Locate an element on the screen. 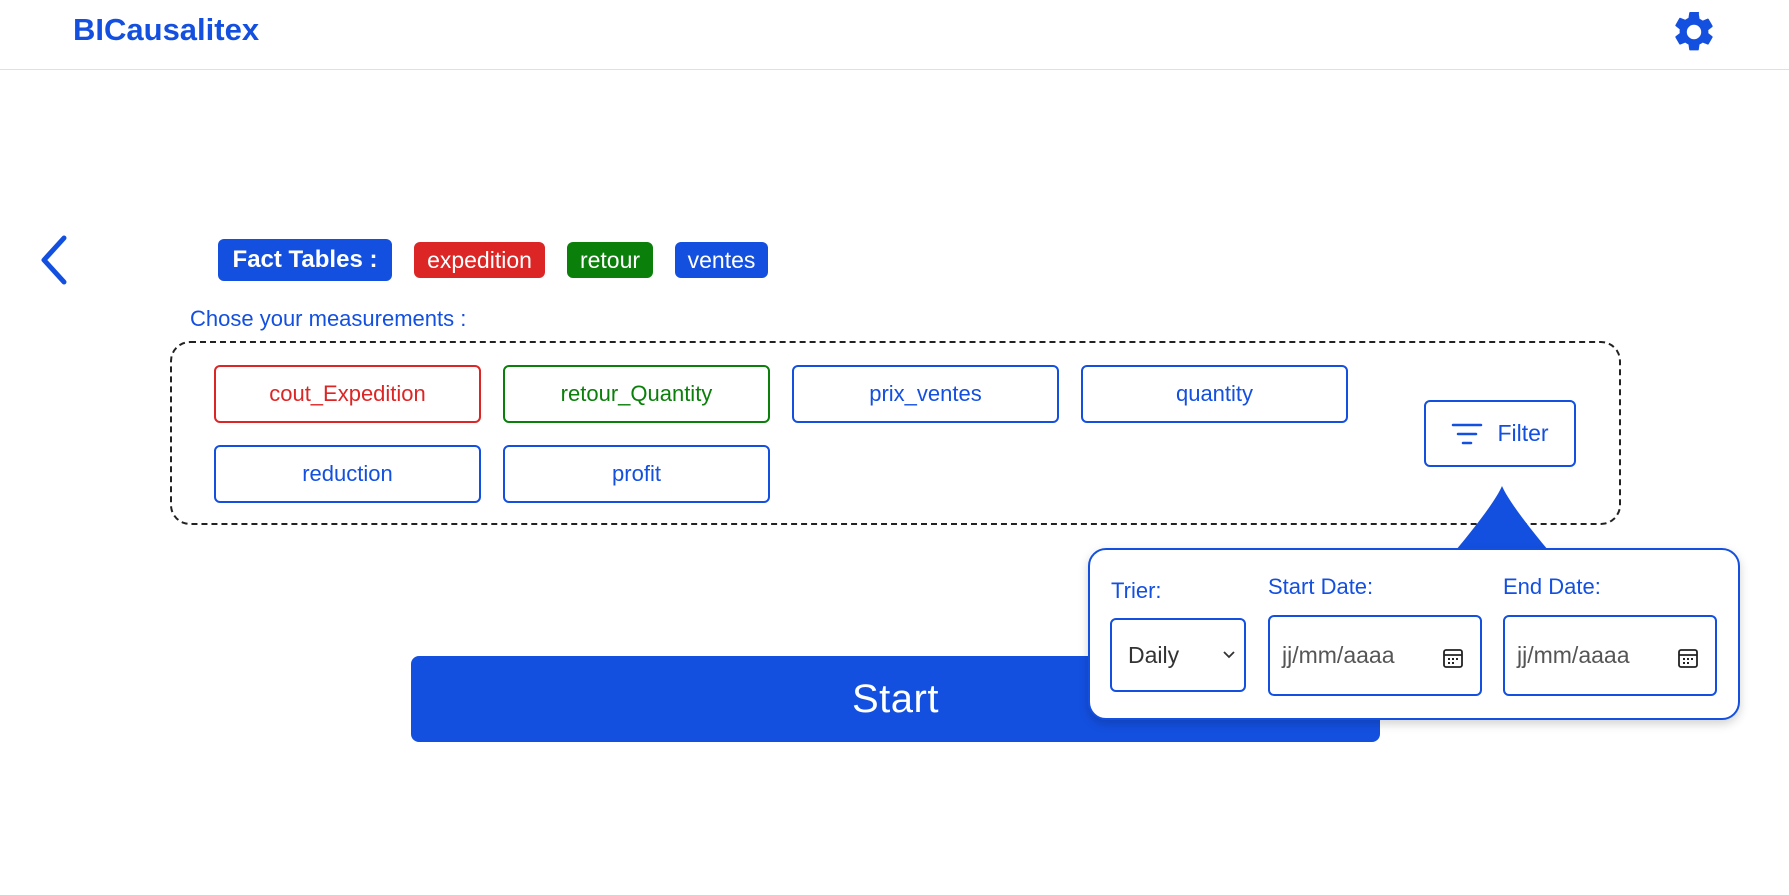  end-date-input: jj/mm/aaaa is located at coordinates (1610, 655).